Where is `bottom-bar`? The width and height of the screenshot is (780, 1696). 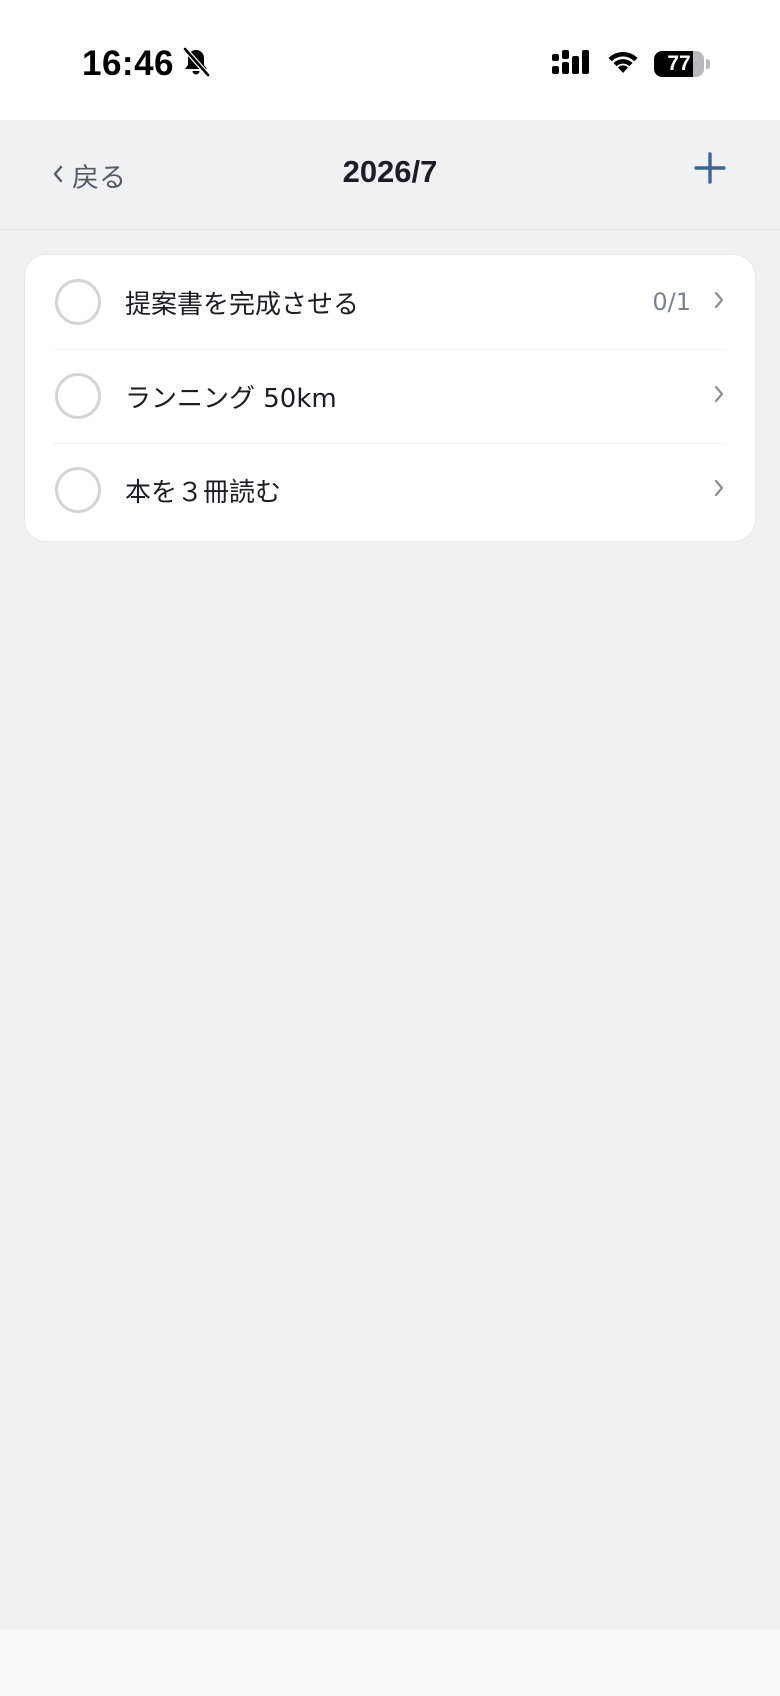 bottom-bar is located at coordinates (390, 1663).